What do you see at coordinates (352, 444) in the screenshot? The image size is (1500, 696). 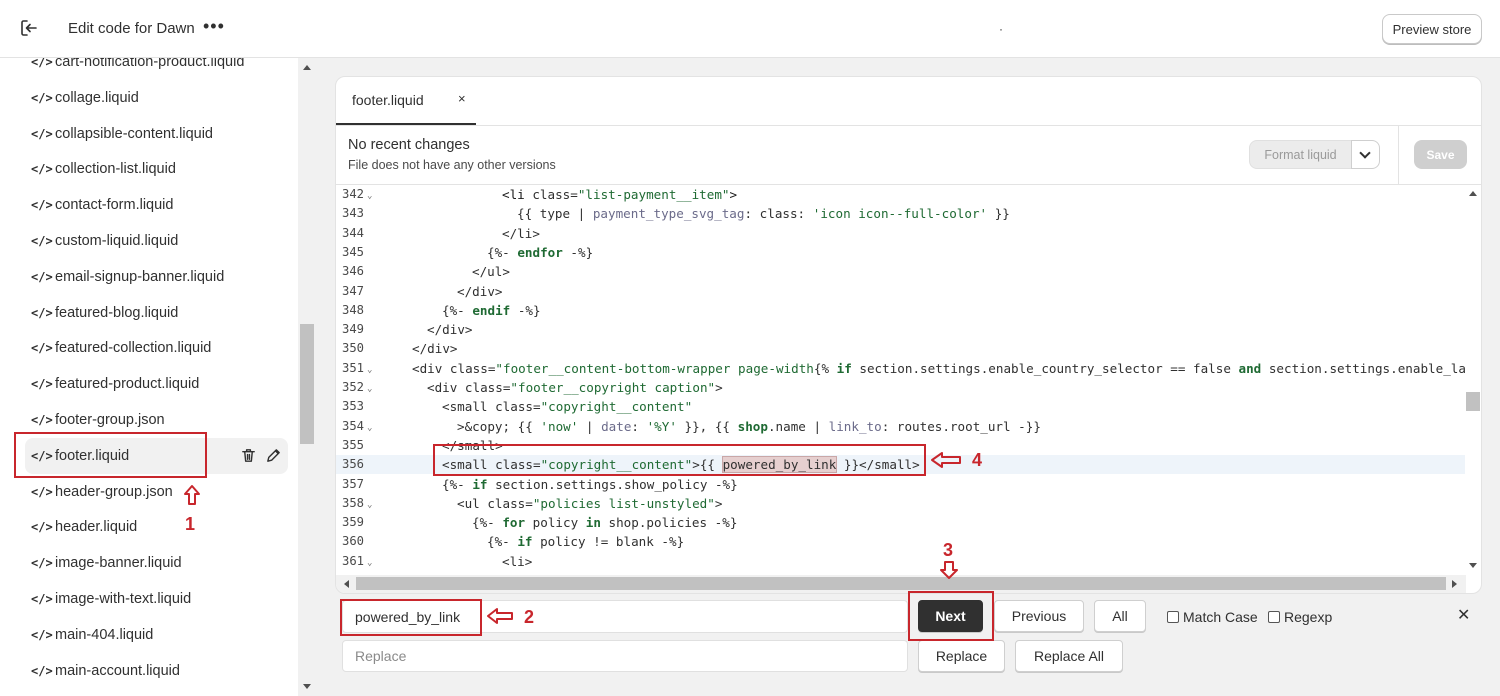 I see `line-number: 355` at bounding box center [352, 444].